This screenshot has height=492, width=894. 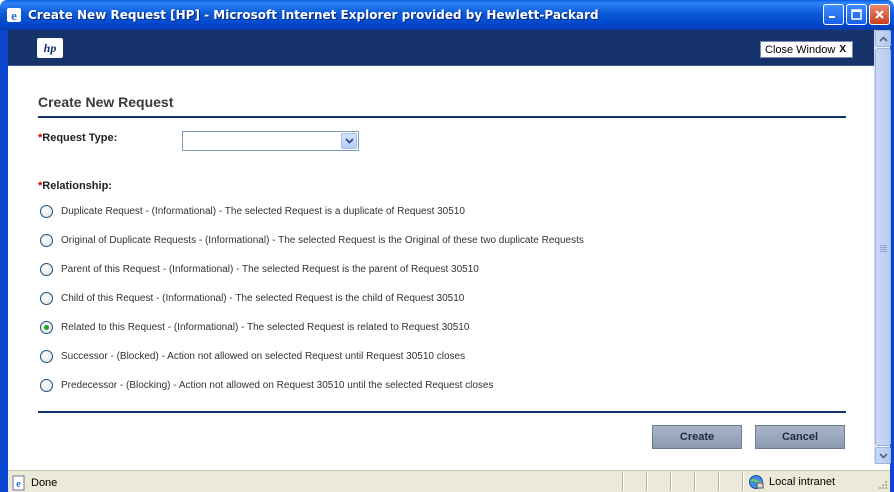 I want to click on hp-logo-text: hp, so click(x=50, y=47).